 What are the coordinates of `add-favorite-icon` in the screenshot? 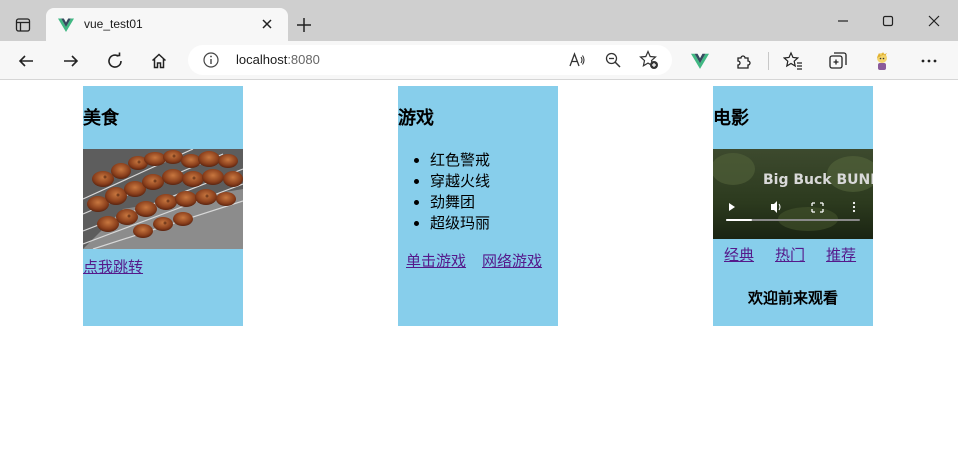 It's located at (649, 60).